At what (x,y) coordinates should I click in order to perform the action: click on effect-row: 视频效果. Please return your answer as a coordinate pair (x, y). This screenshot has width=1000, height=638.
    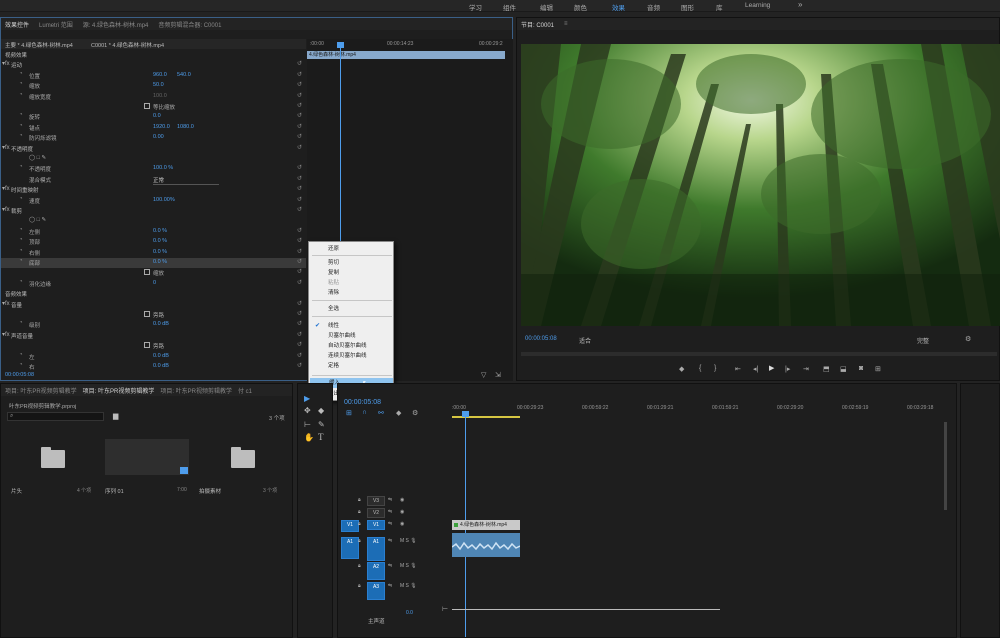
    Looking at the image, I should click on (153, 55).